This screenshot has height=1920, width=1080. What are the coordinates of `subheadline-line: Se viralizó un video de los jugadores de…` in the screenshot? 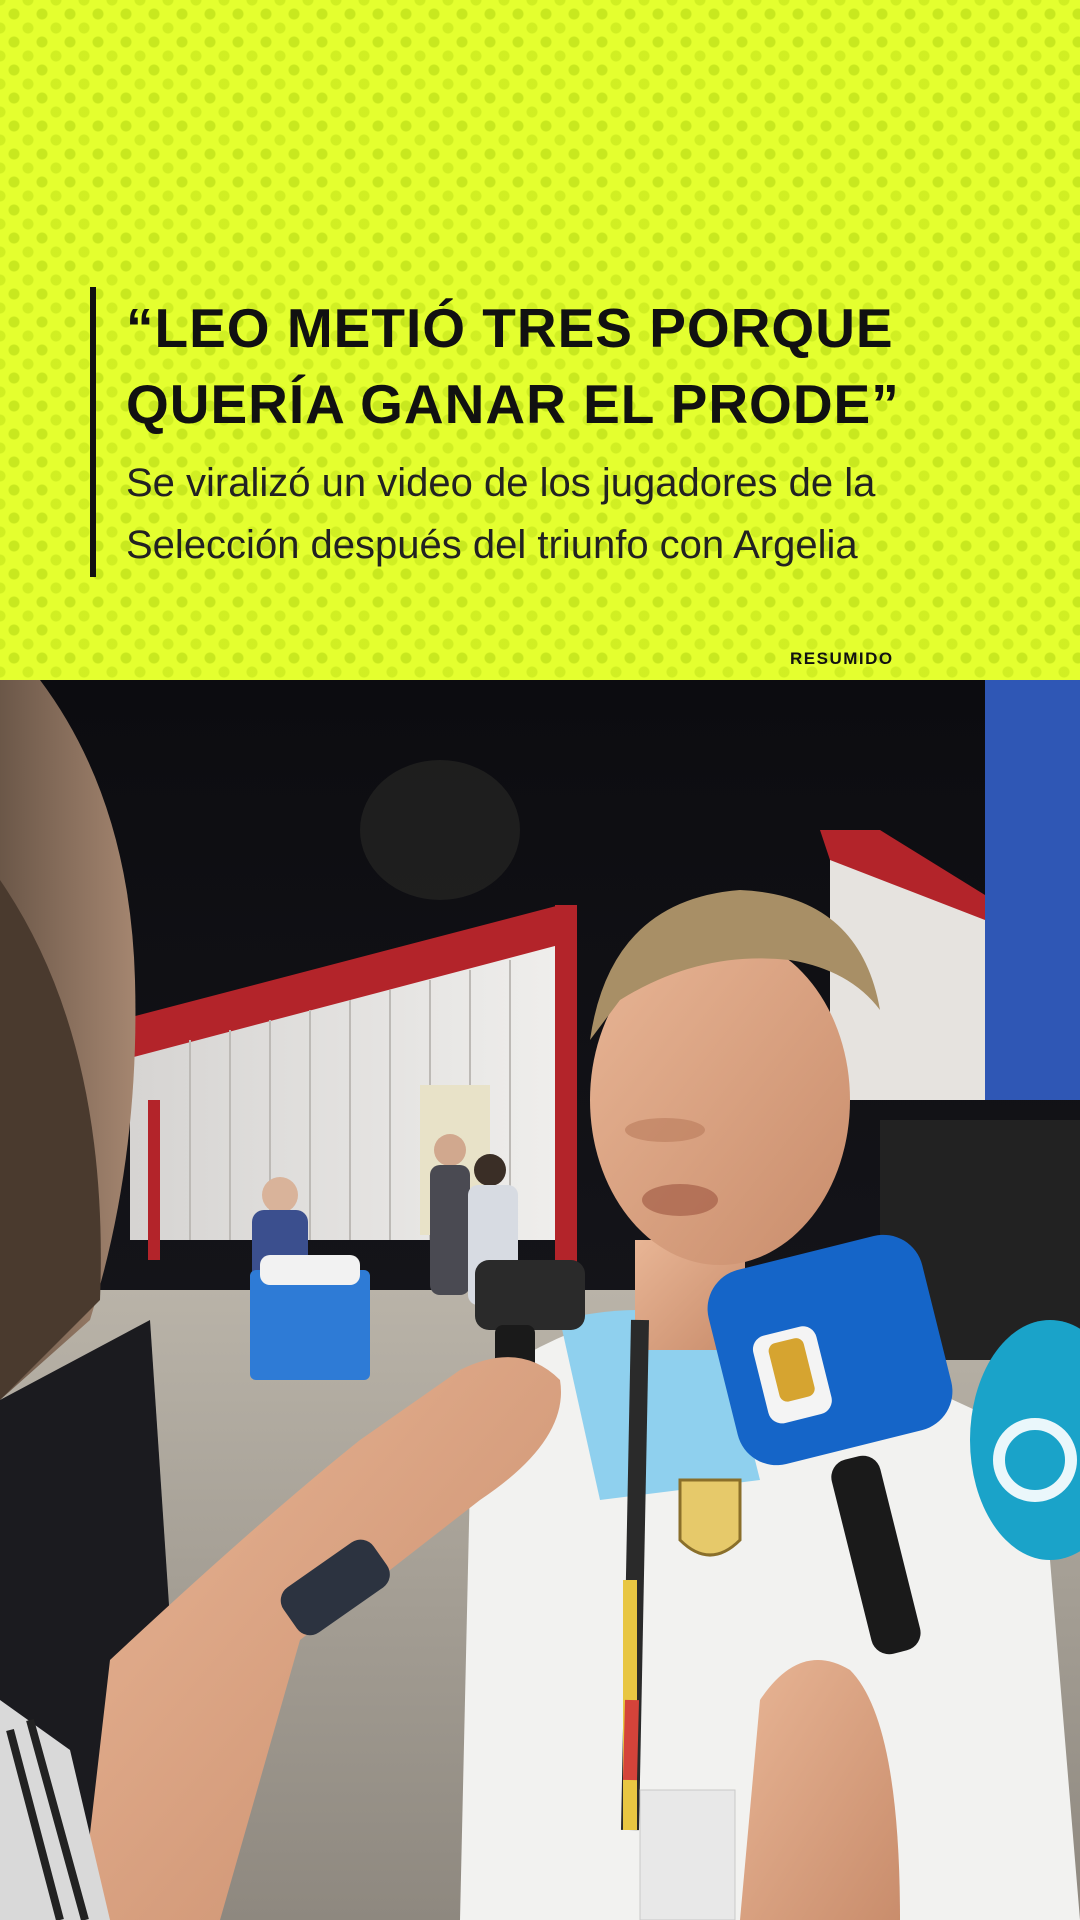 It's located at (501, 483).